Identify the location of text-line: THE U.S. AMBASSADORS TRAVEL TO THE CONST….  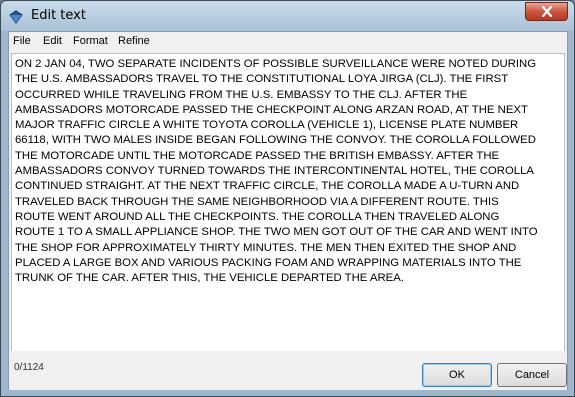
(262, 79).